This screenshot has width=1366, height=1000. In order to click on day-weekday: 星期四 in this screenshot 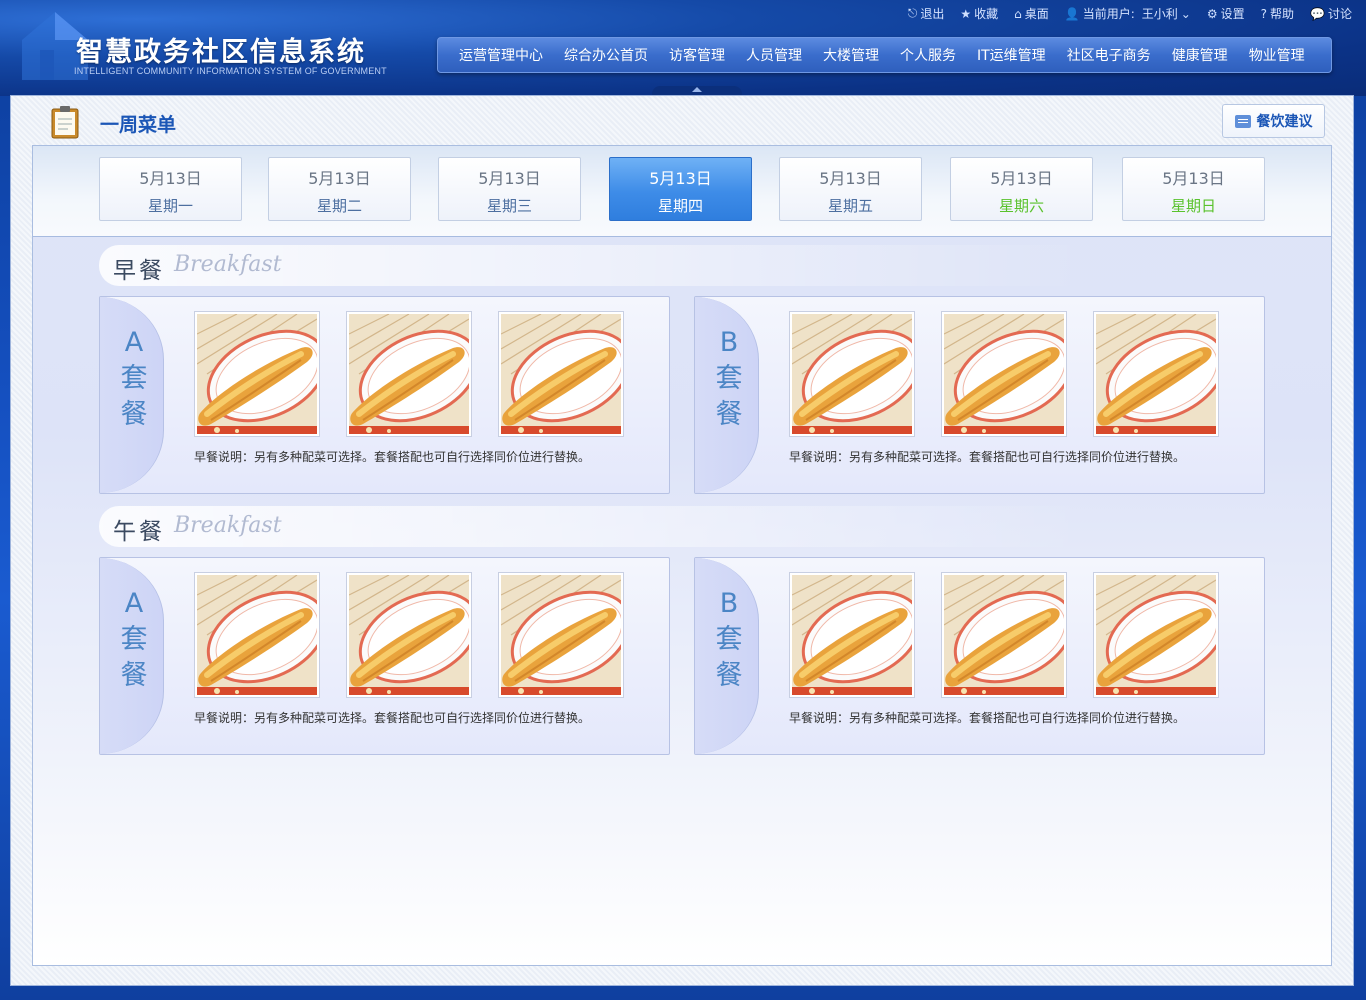, I will do `click(680, 206)`.